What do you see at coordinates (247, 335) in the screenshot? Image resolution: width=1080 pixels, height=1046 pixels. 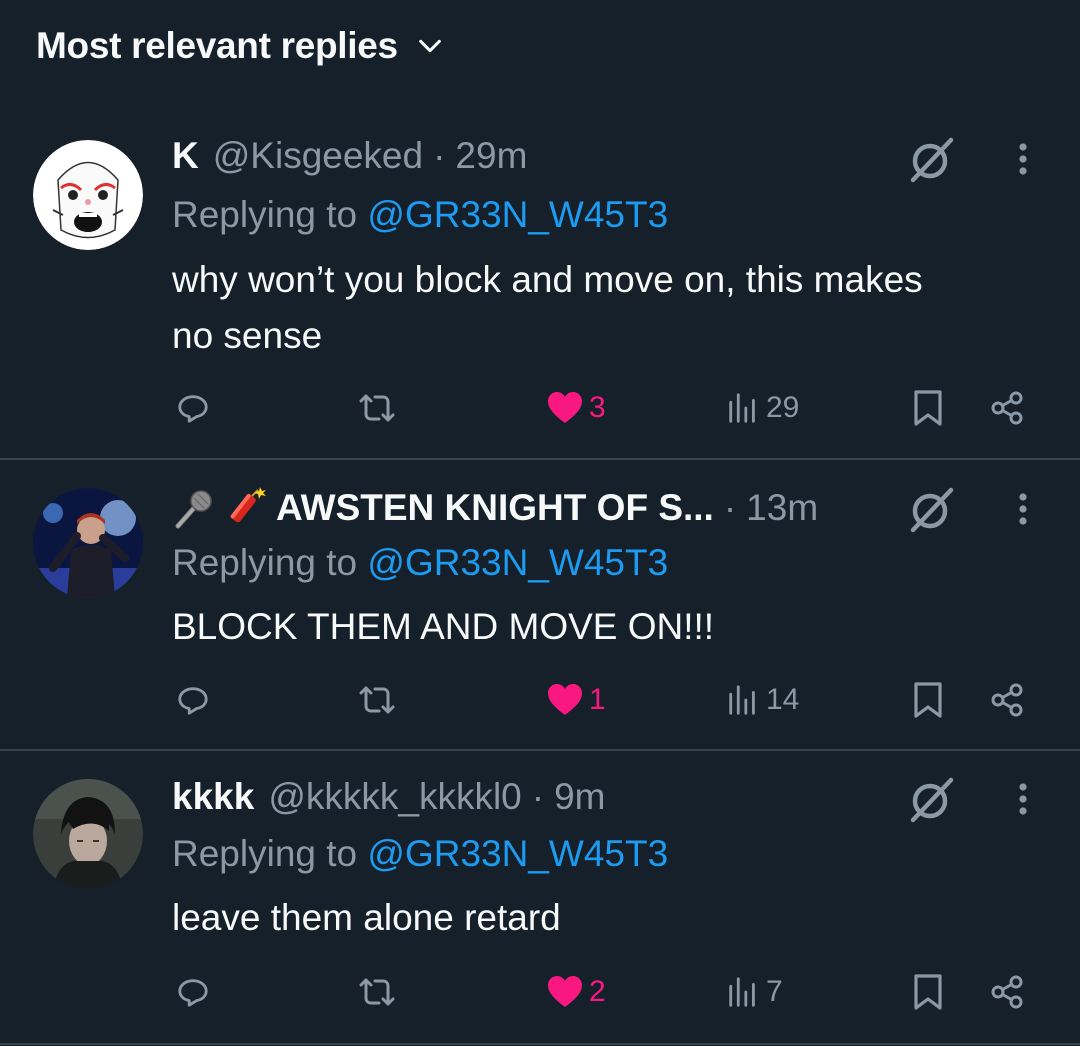 I see `reply-text-line: no sense` at bounding box center [247, 335].